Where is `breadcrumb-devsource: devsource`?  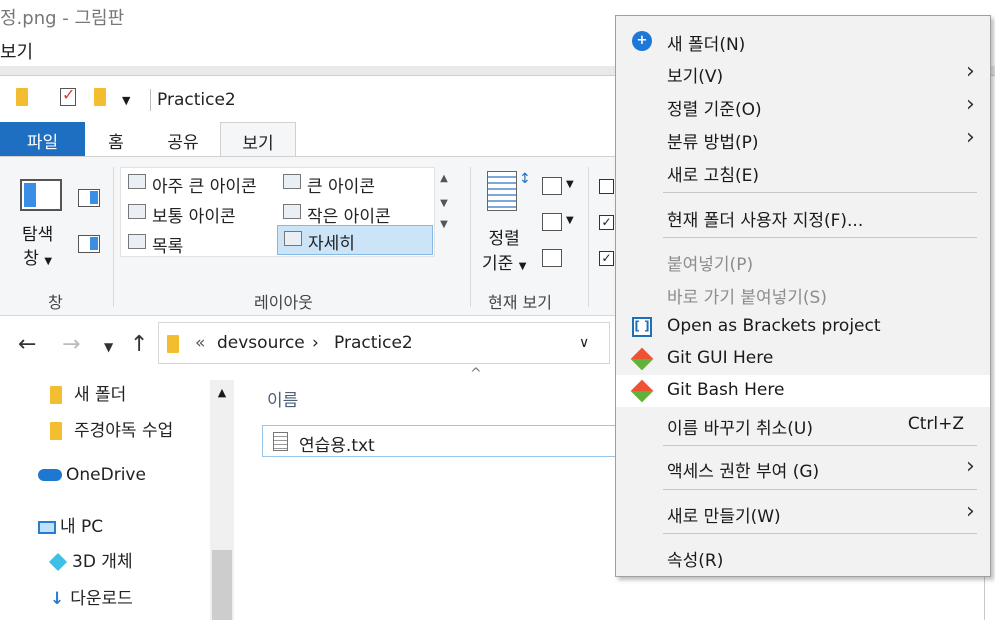 breadcrumb-devsource: devsource is located at coordinates (261, 343).